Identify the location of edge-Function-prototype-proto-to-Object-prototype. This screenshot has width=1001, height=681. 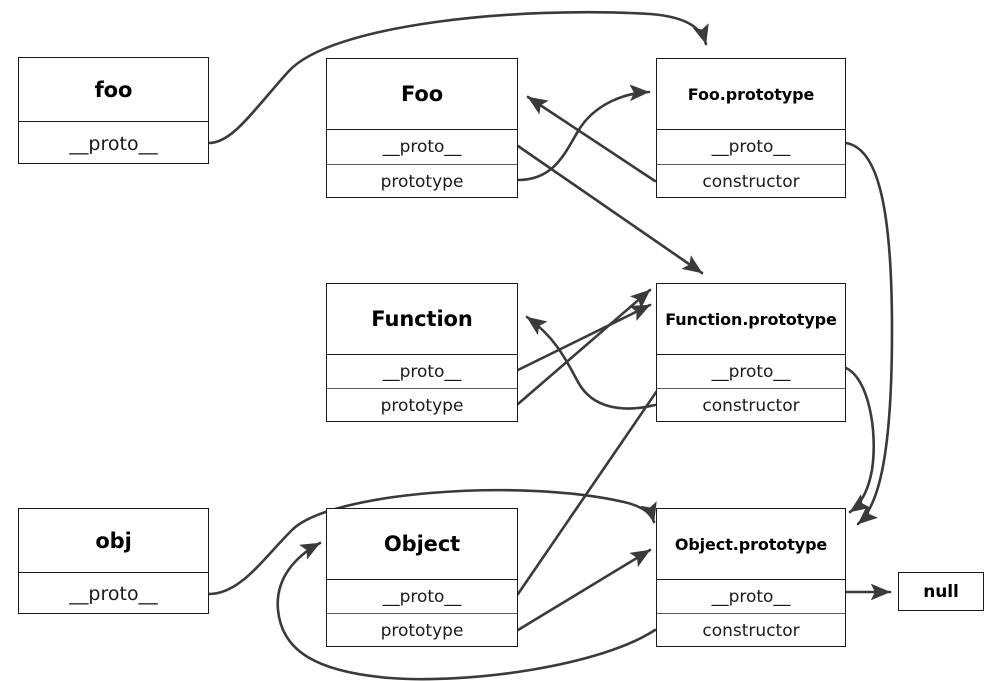
(860, 440).